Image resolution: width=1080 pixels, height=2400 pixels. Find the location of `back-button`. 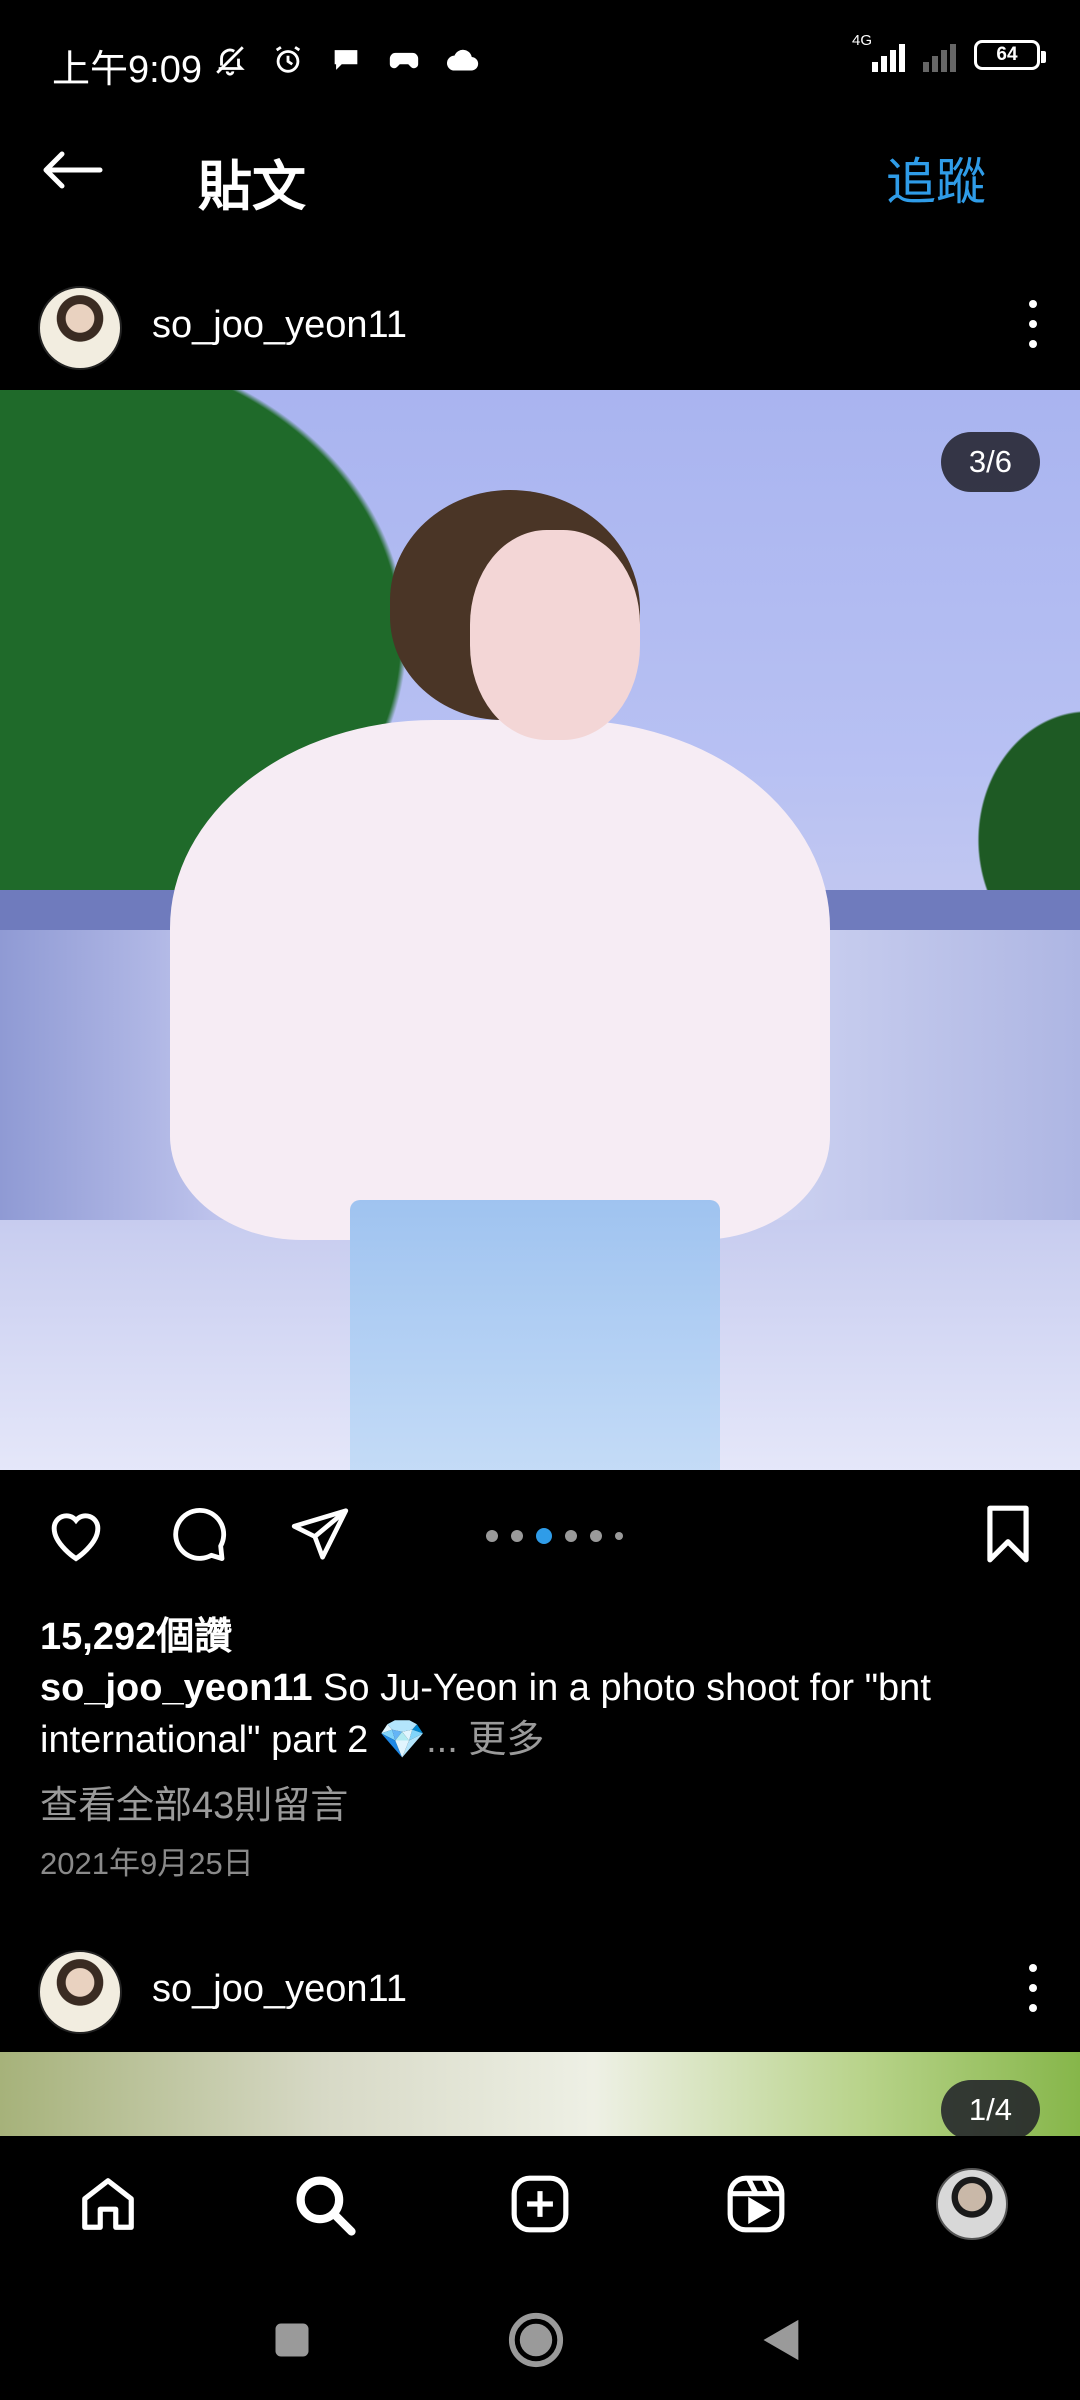

back-button is located at coordinates (75, 170).